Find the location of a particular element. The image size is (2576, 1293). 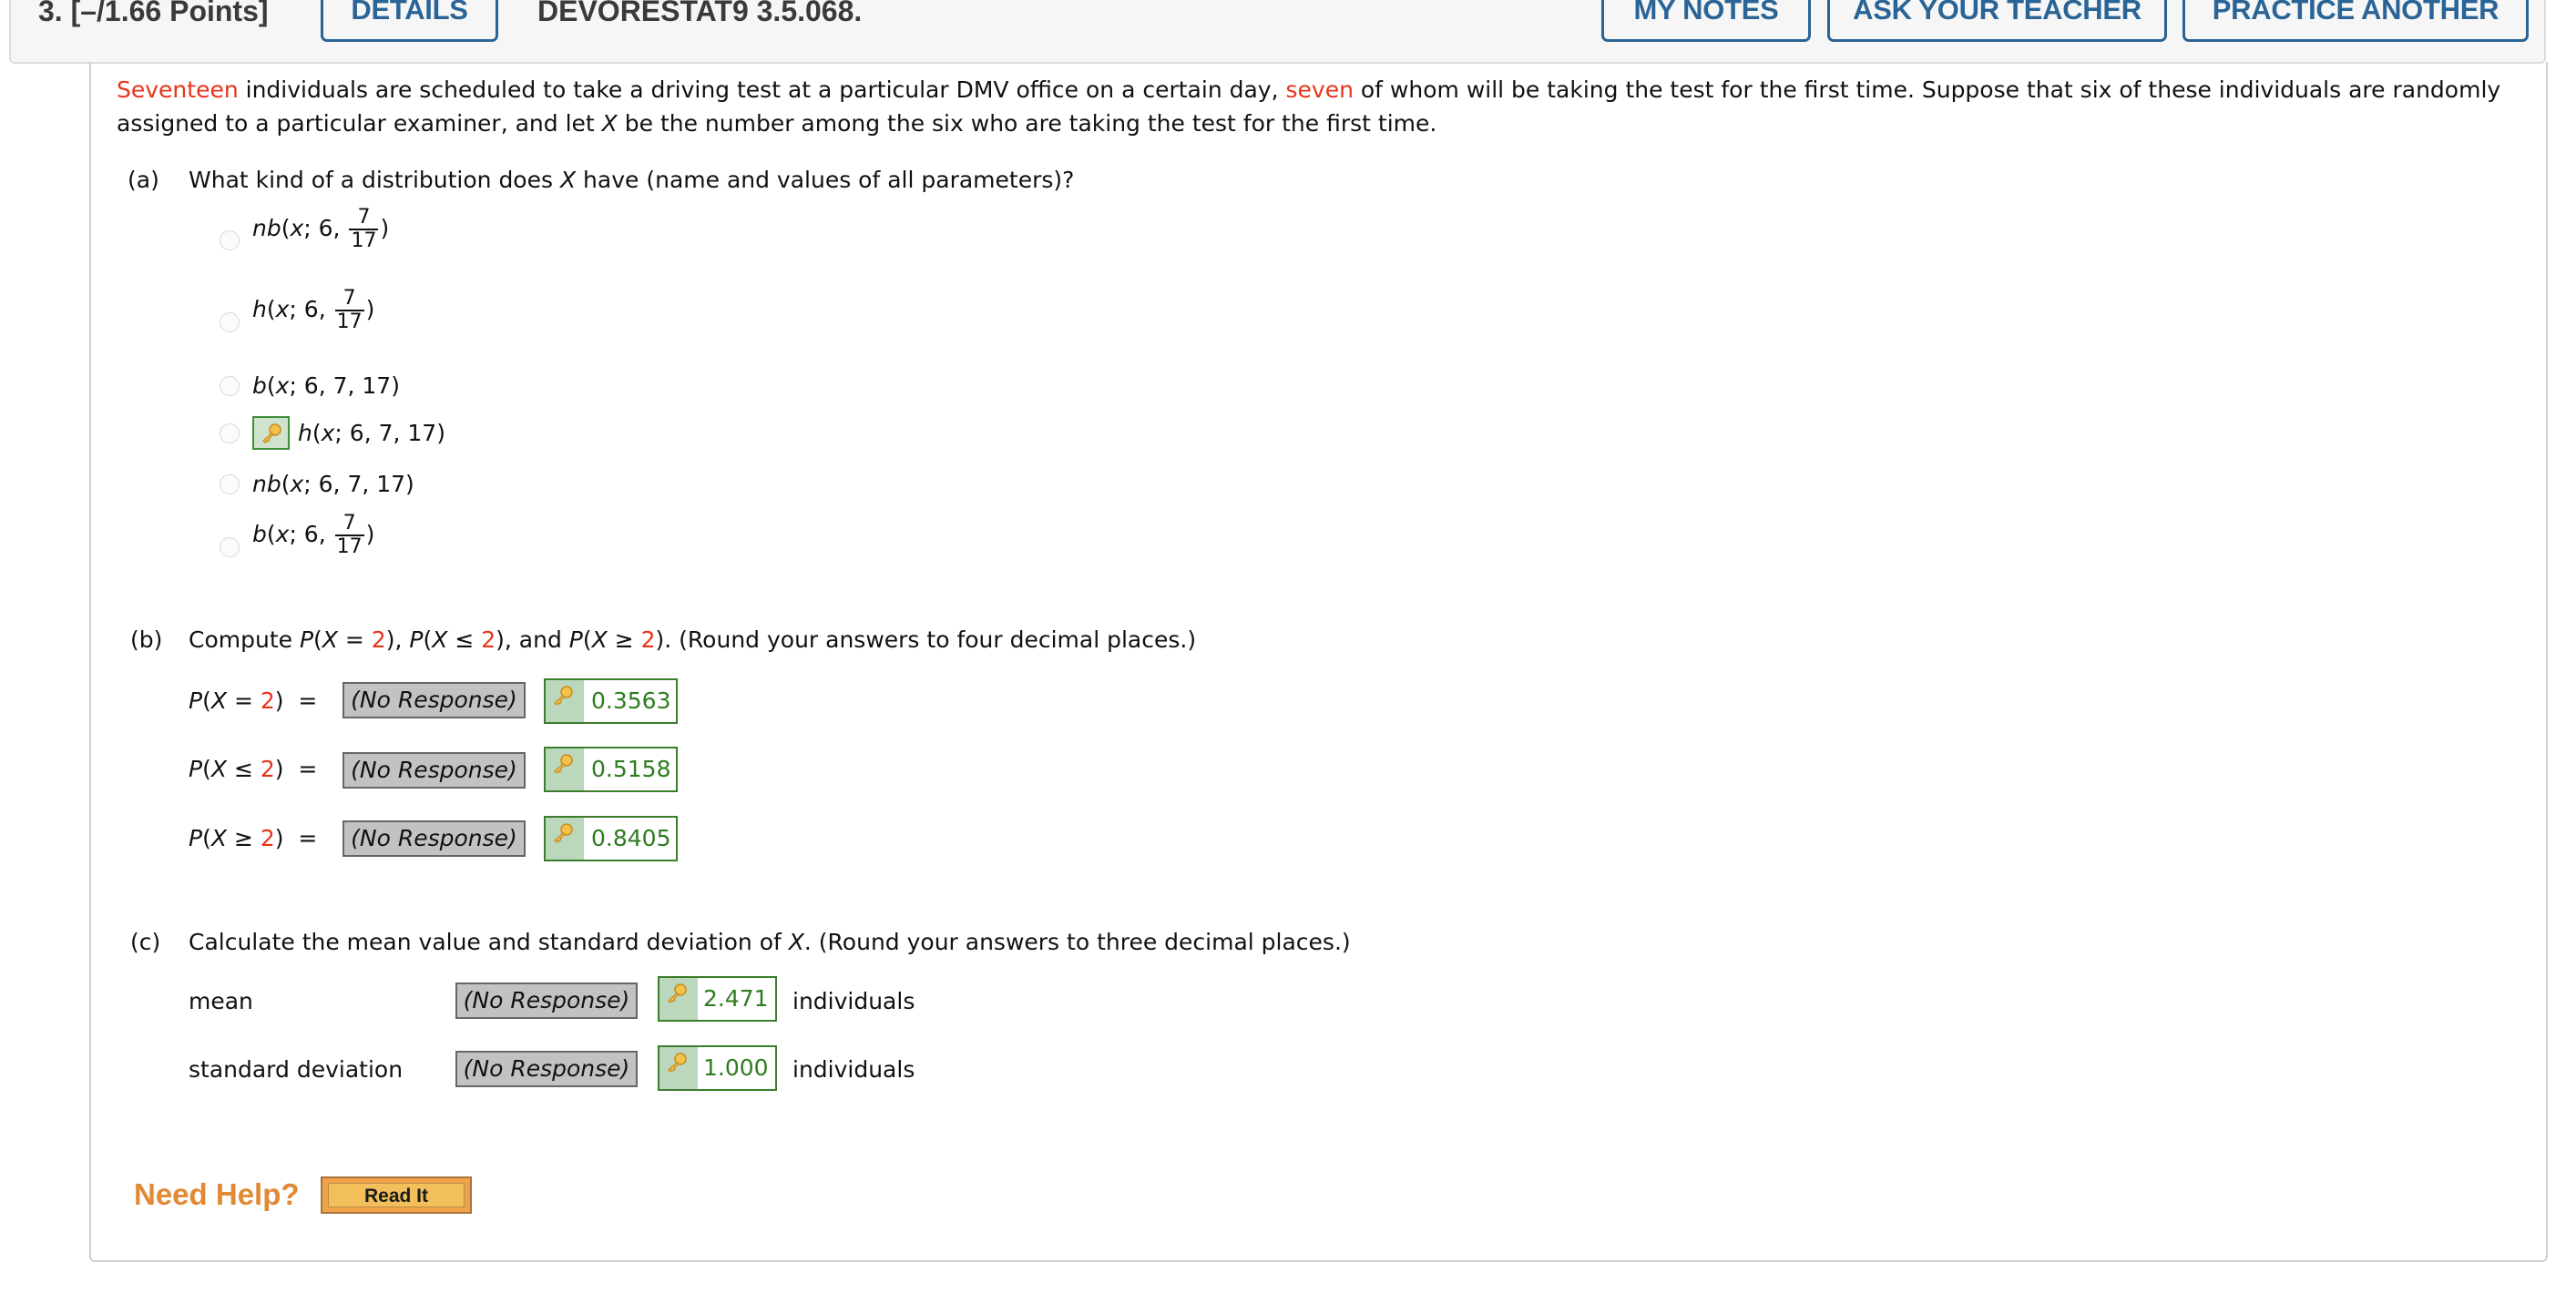

option-label-5: nb(x; 6, 7, 17) is located at coordinates (333, 484).